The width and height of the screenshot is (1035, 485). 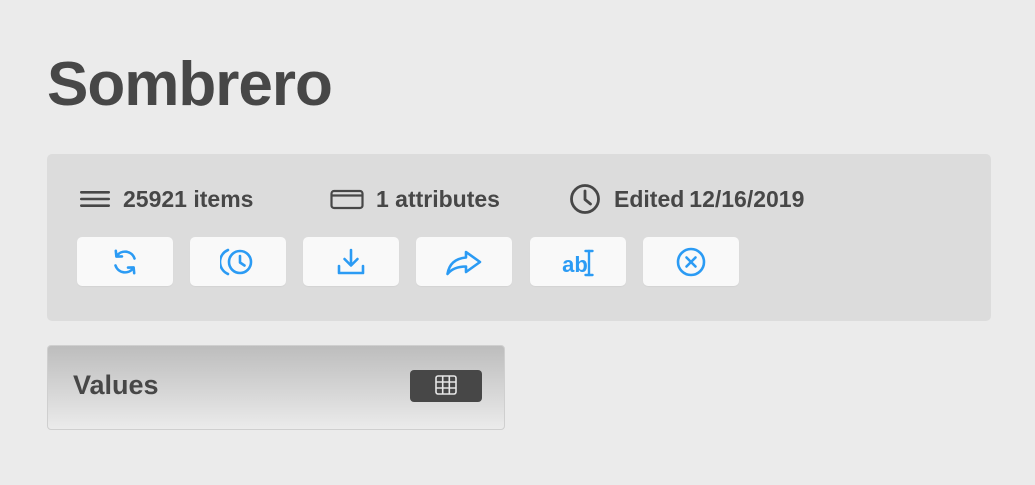 I want to click on edited-date: 12/16/2019, so click(x=747, y=198).